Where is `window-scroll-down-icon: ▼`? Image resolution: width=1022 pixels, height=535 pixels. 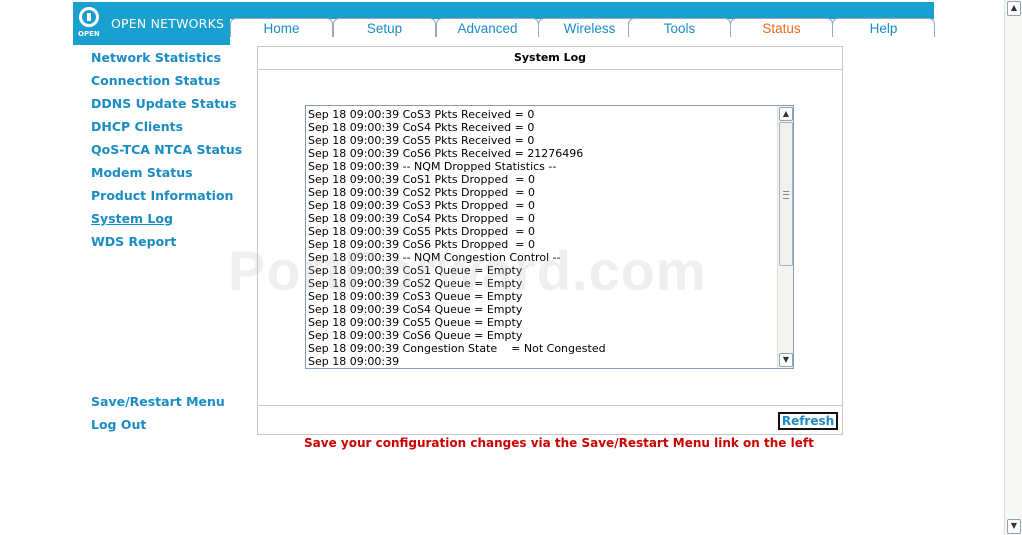 window-scroll-down-icon: ▼ is located at coordinates (1014, 526).